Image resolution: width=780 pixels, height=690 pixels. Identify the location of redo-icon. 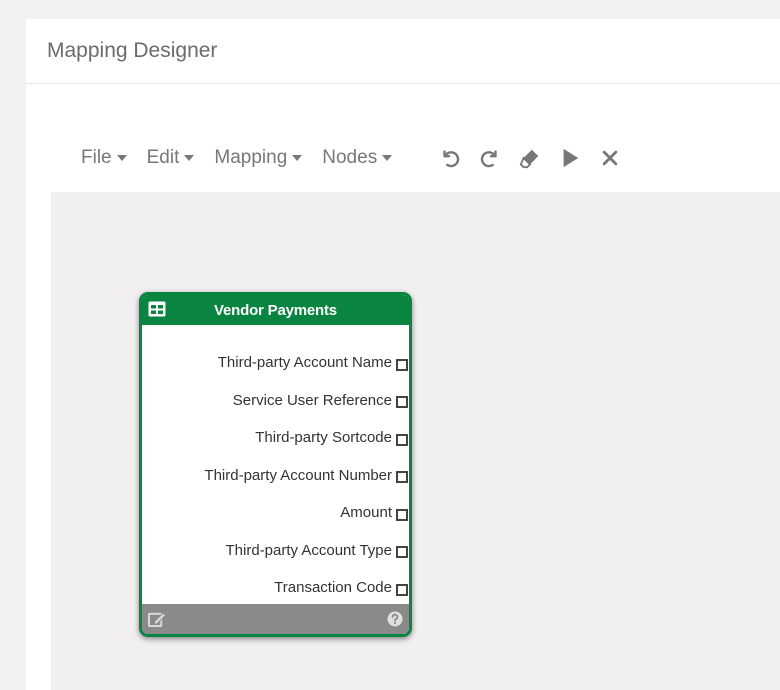
(489, 159).